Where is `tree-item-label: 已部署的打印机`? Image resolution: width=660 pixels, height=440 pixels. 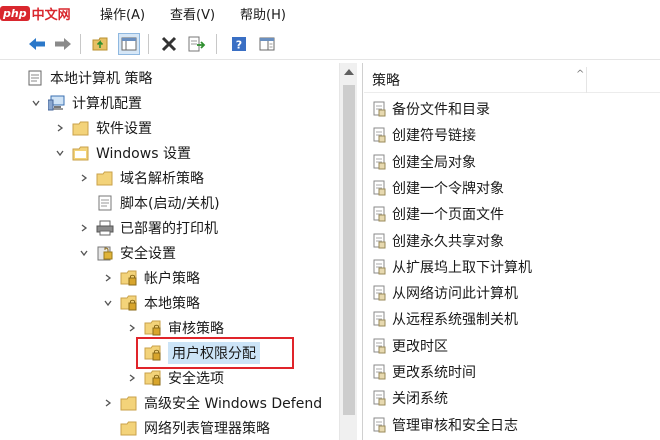 tree-item-label: 已部署的打印机 is located at coordinates (169, 229).